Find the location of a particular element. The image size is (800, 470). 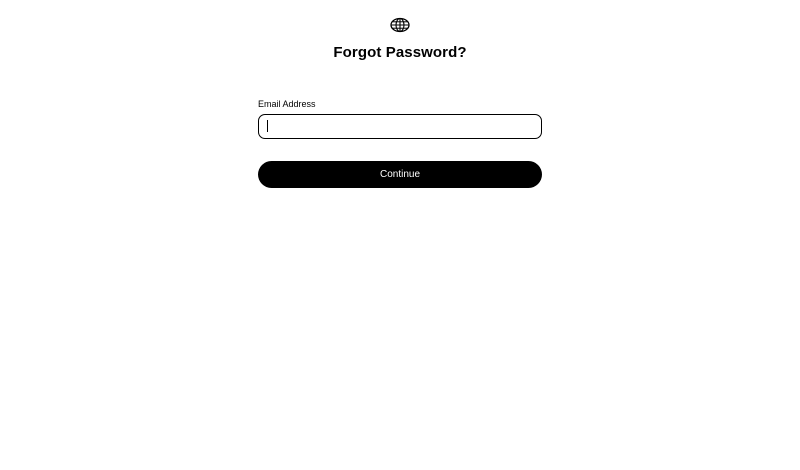

text-cursor is located at coordinates (267, 126).